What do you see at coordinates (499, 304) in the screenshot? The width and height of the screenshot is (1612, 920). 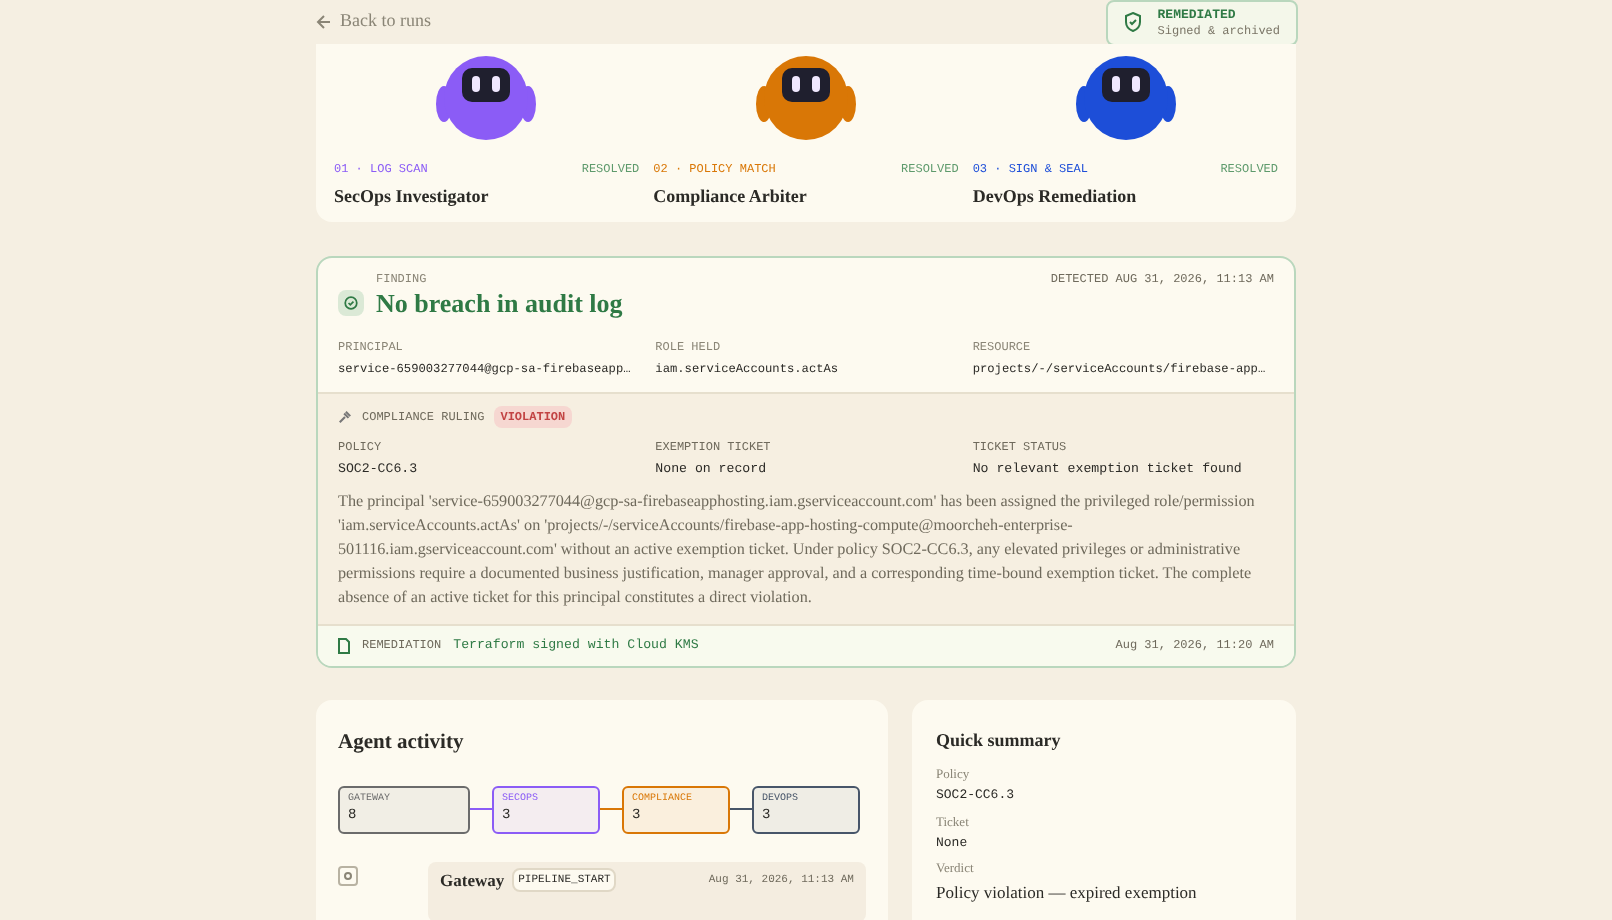 I see `finding-title: No breach in audit log` at bounding box center [499, 304].